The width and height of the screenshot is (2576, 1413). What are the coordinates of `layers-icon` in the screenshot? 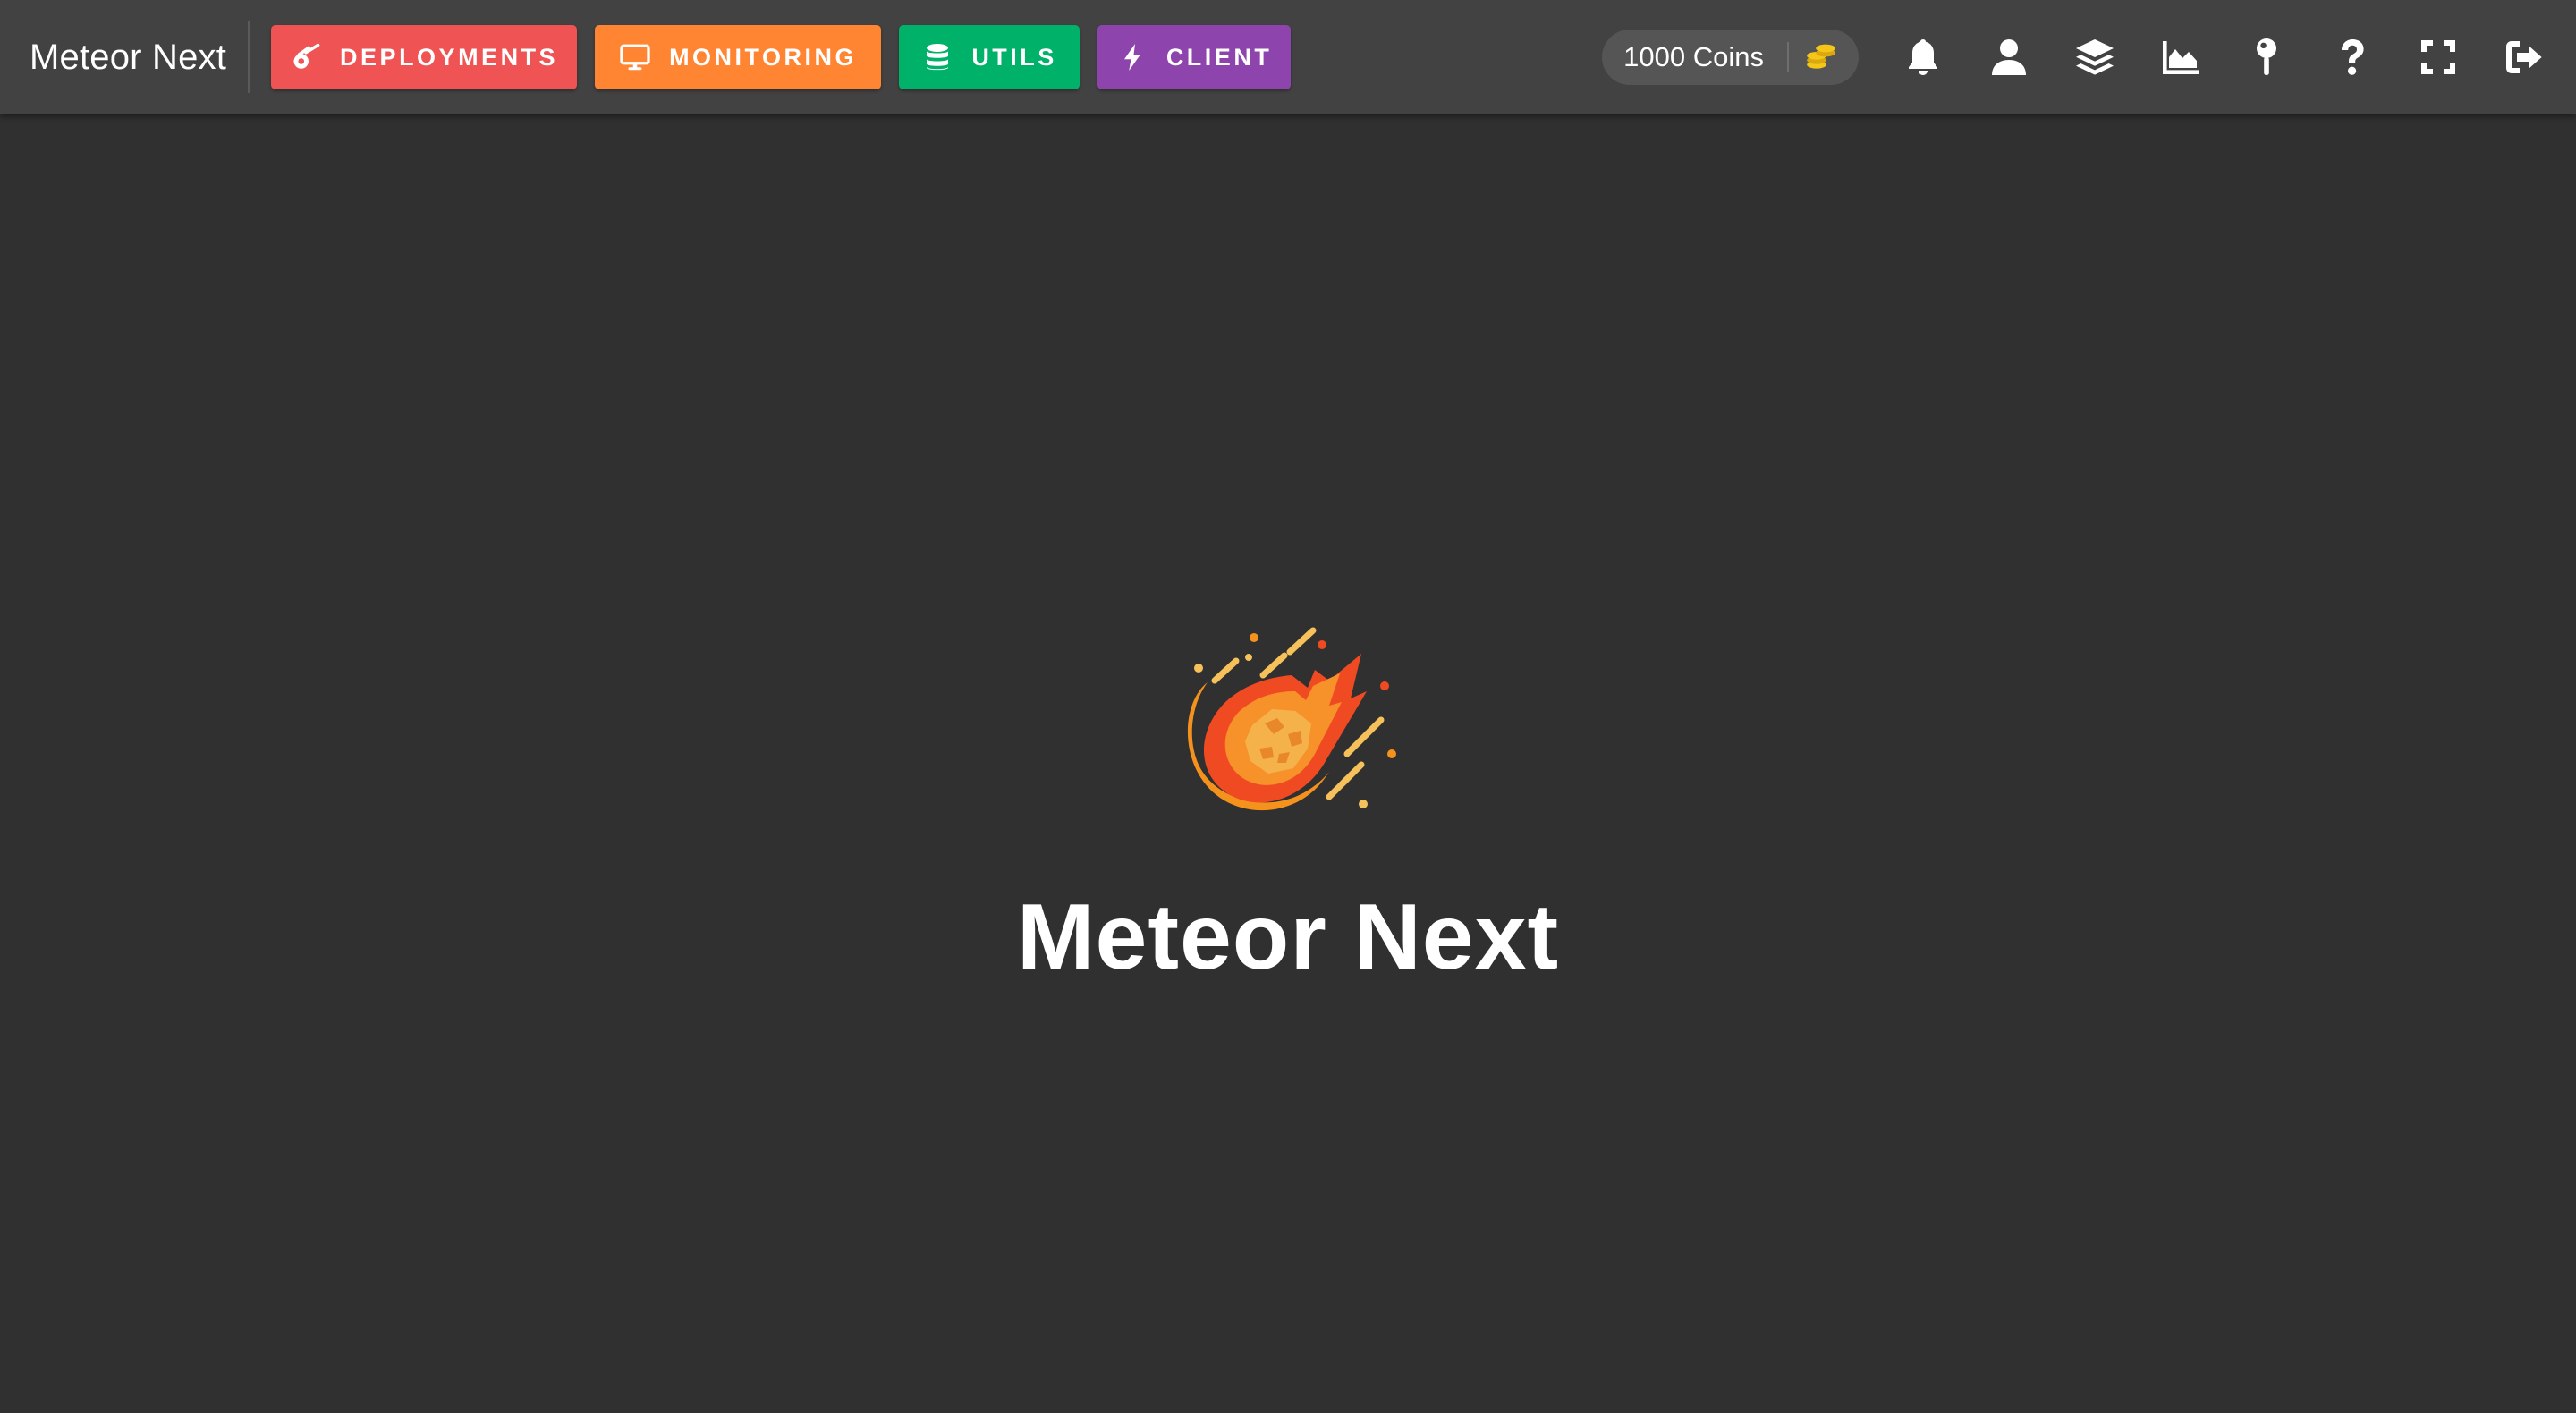 It's located at (2095, 57).